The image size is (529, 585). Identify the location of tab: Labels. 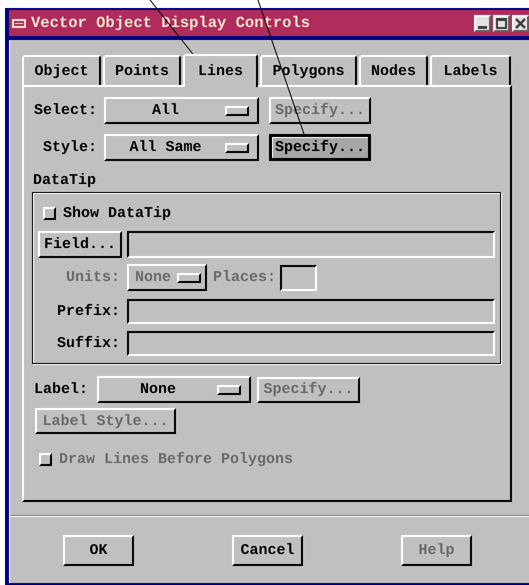
(470, 70).